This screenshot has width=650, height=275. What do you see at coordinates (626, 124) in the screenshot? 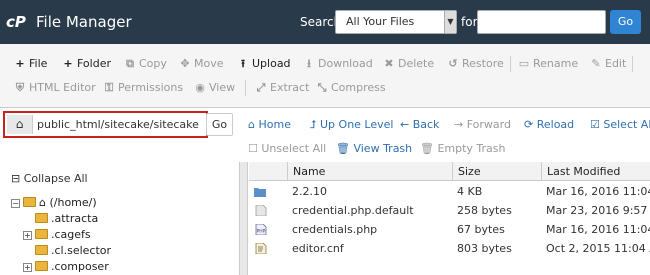
I see `select-all-label: Select All` at bounding box center [626, 124].